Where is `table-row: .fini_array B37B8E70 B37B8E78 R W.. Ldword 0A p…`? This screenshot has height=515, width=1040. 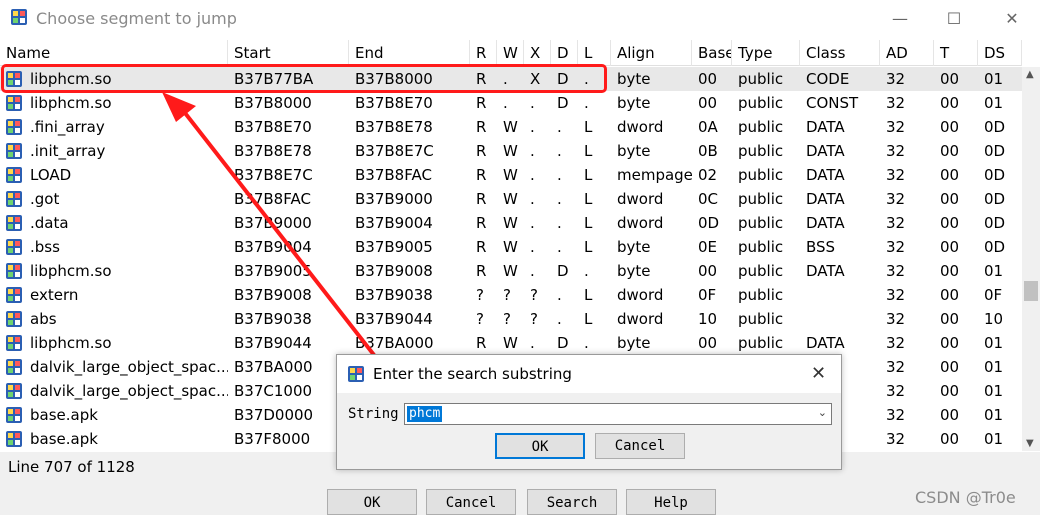 table-row: .fini_array B37B8E70 B37B8E78 R W.. Ldword 0A p… is located at coordinates (511, 127).